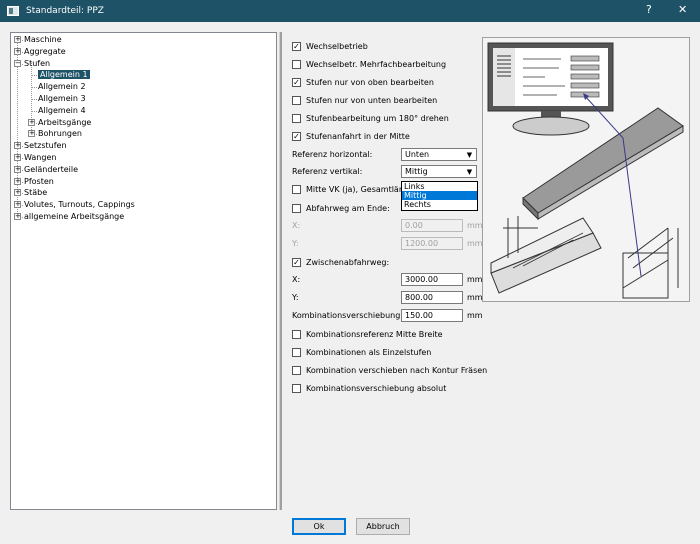  What do you see at coordinates (649, 9) in the screenshot?
I see `help-button: ?` at bounding box center [649, 9].